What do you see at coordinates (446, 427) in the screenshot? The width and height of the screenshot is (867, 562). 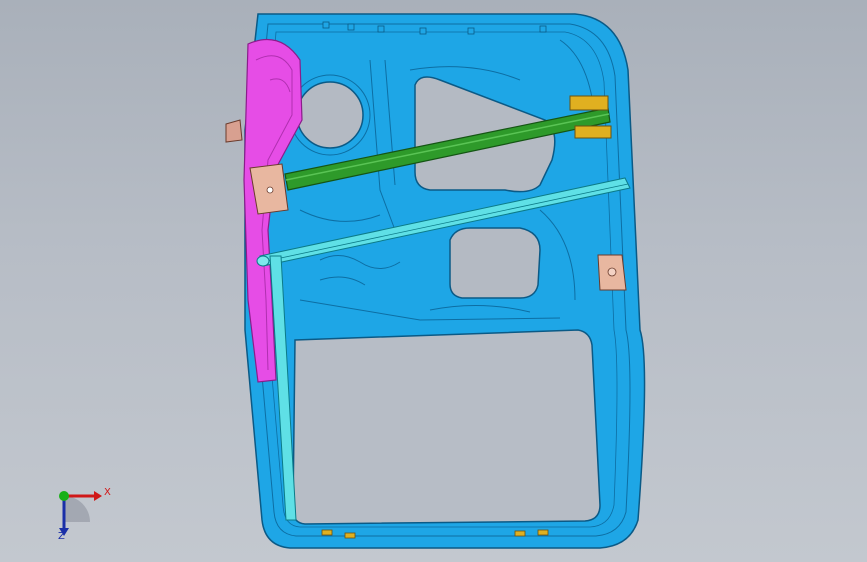 I see `window-opening` at bounding box center [446, 427].